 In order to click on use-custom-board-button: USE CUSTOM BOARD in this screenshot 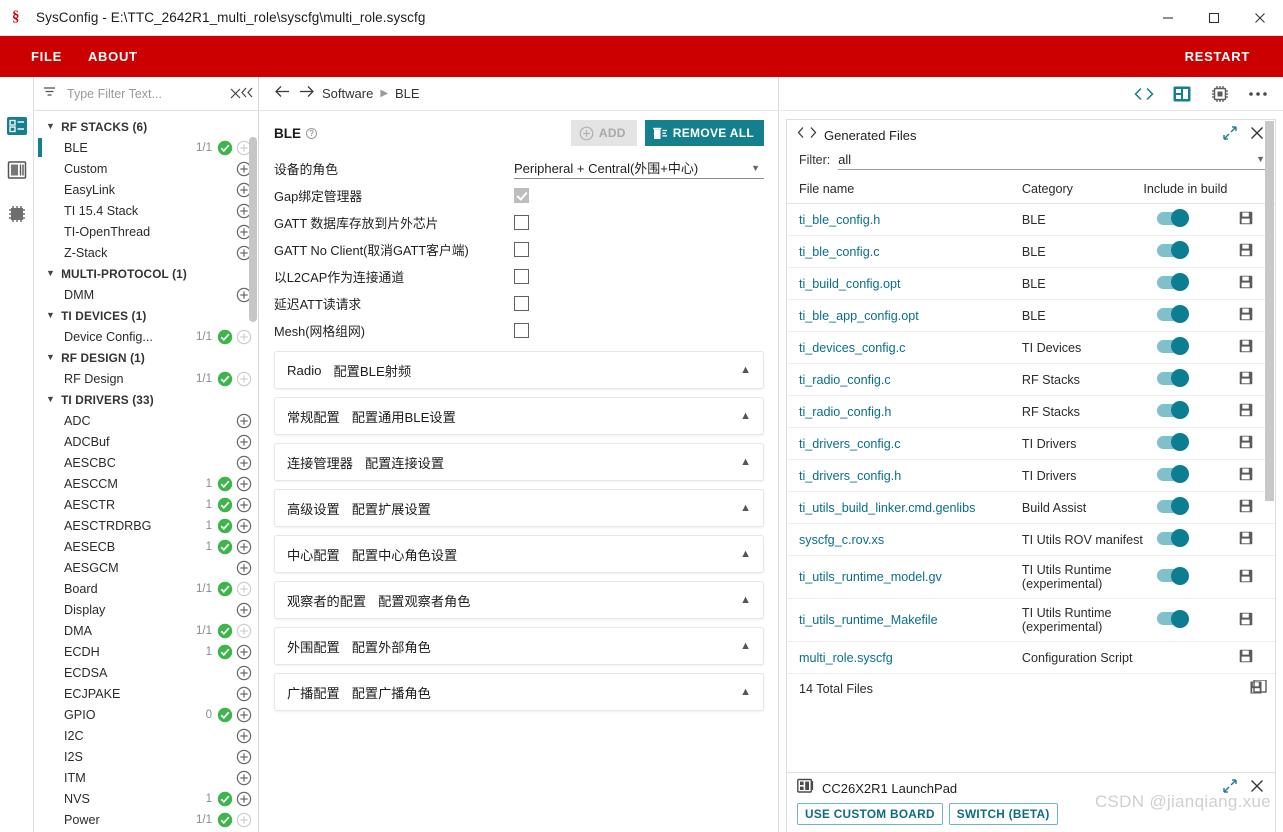, I will do `click(870, 814)`.